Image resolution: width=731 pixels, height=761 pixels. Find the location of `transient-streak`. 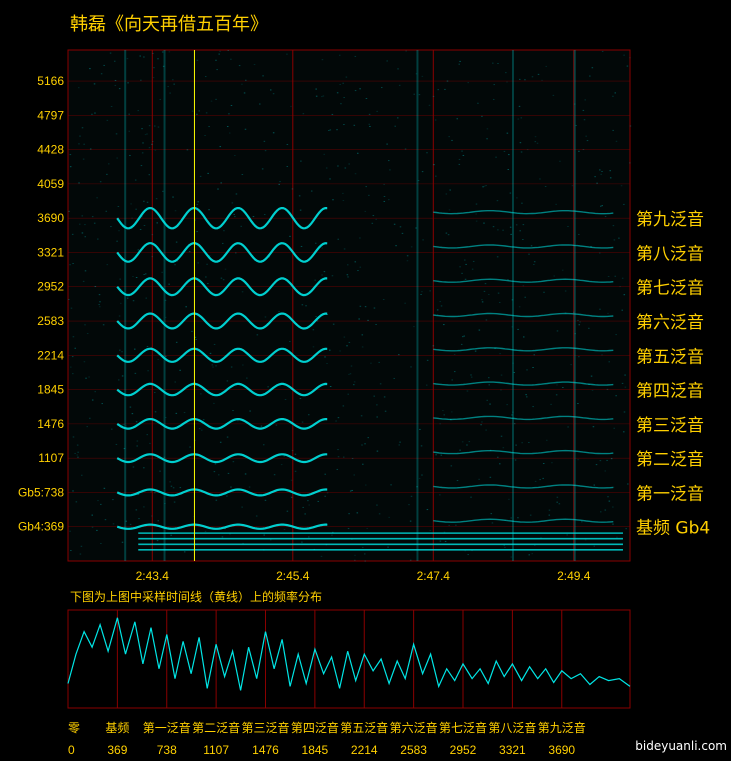

transient-streak is located at coordinates (512, 305).